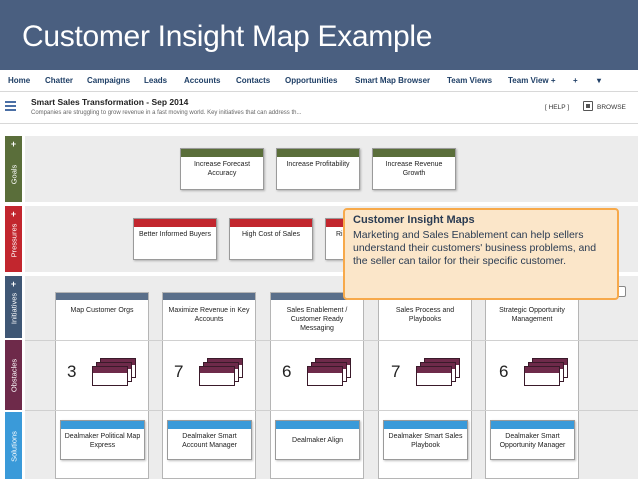  What do you see at coordinates (227, 36) in the screenshot?
I see `slide-title: Customer Insight Map Example` at bounding box center [227, 36].